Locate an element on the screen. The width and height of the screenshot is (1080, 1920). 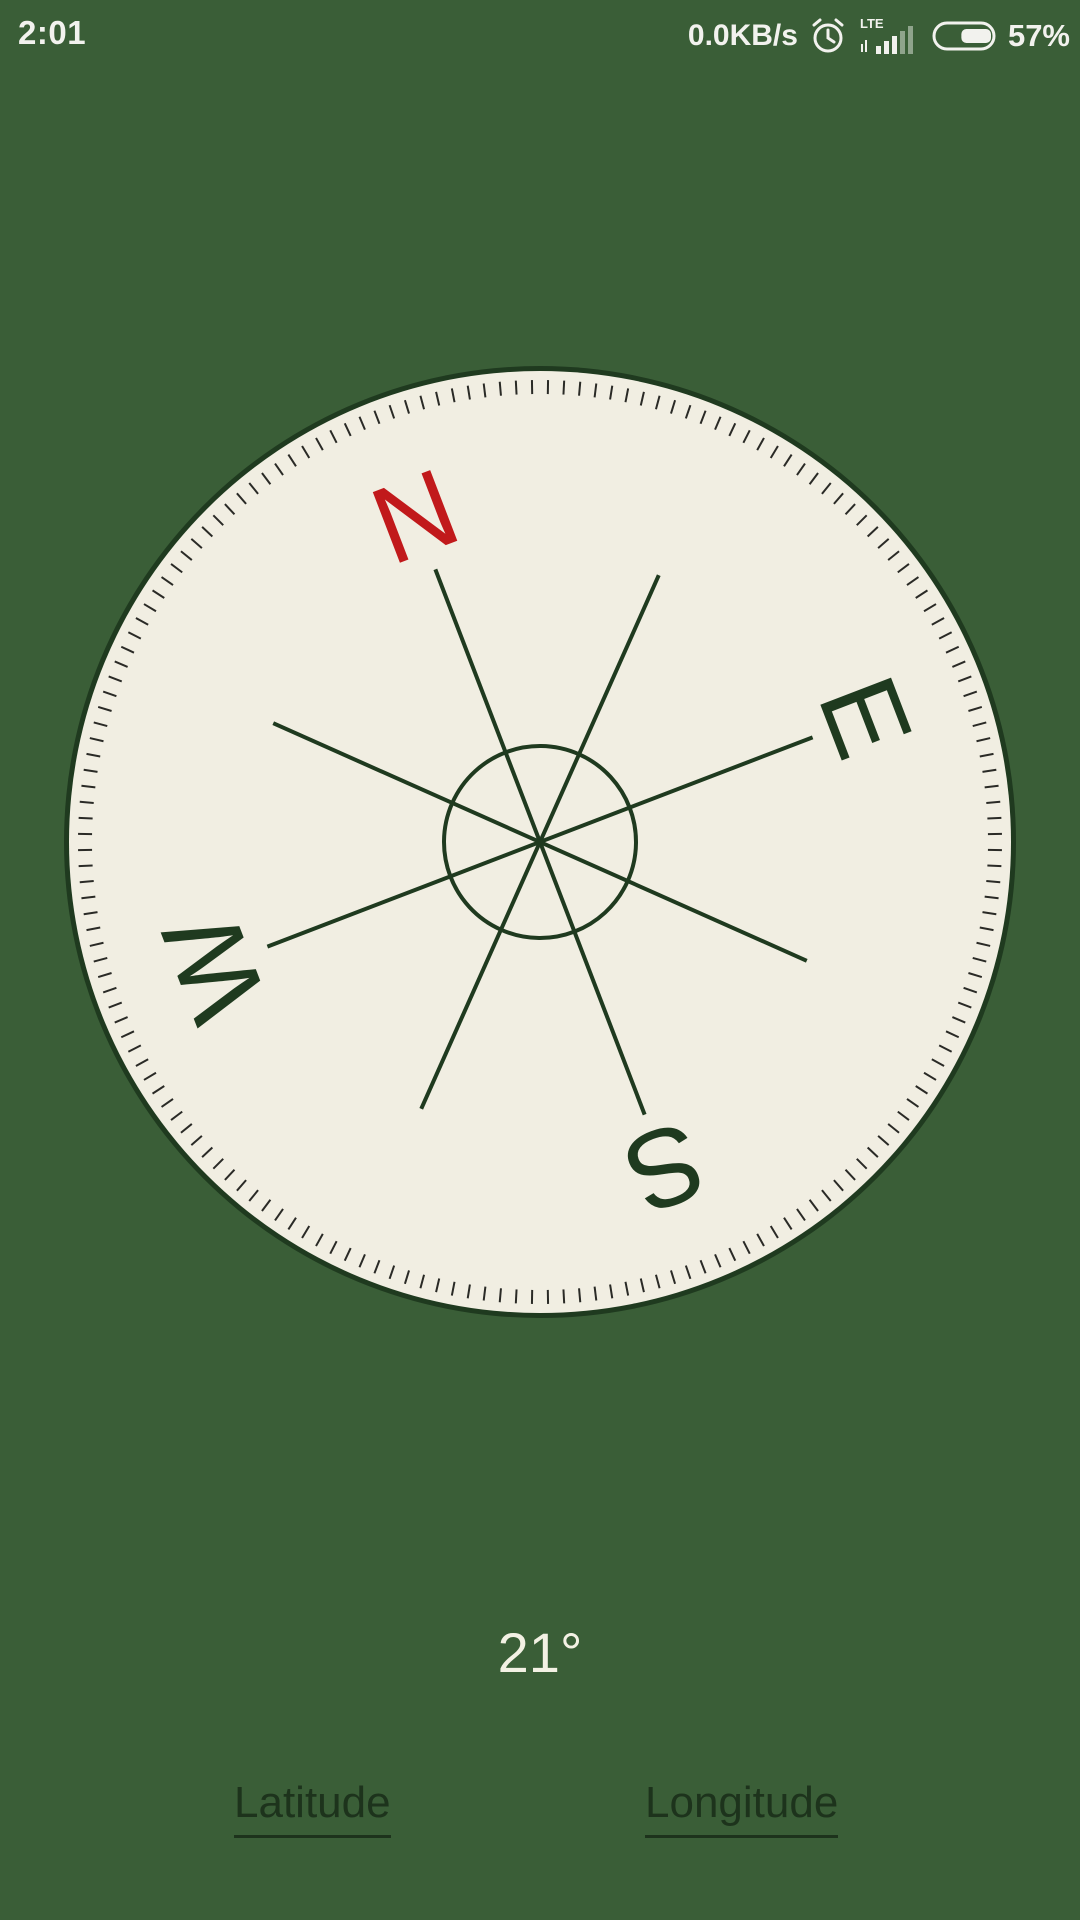
status-bar: 2:01 0.0KB/s LTE 57% is located at coordinates (540, 36).